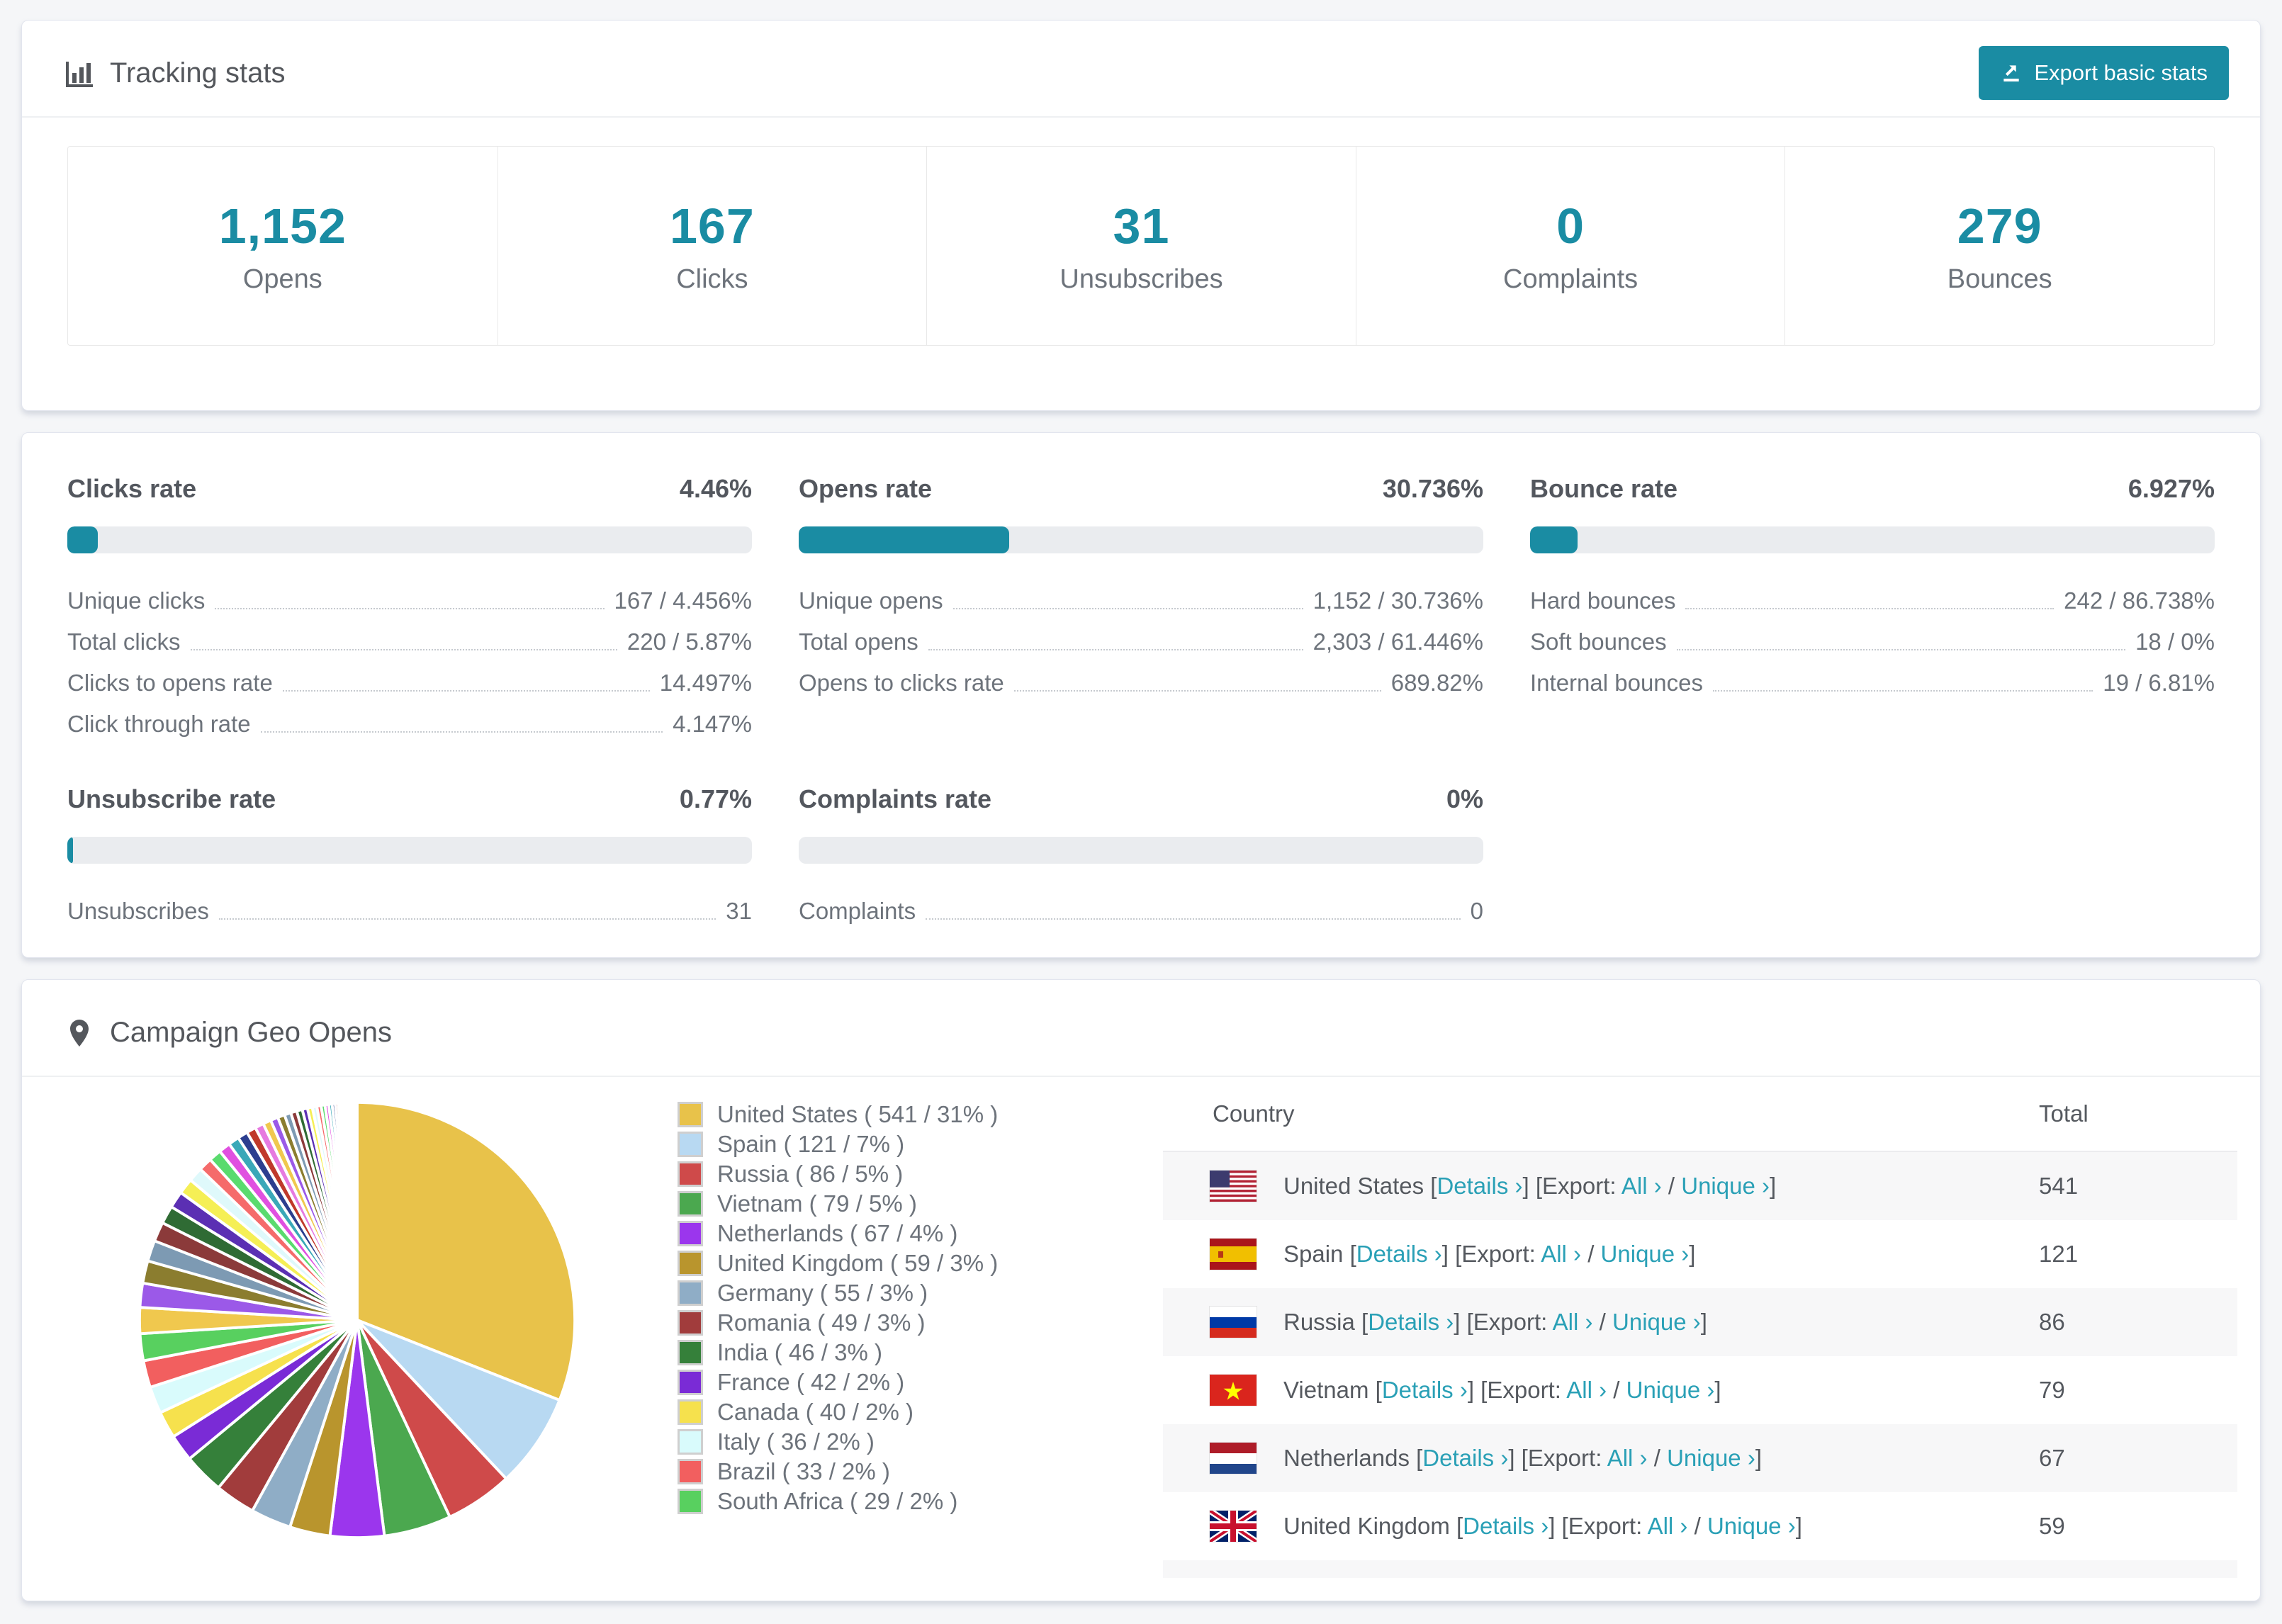 Image resolution: width=2282 pixels, height=1624 pixels. I want to click on rate-detail-label: Soft bounces, so click(1598, 641).